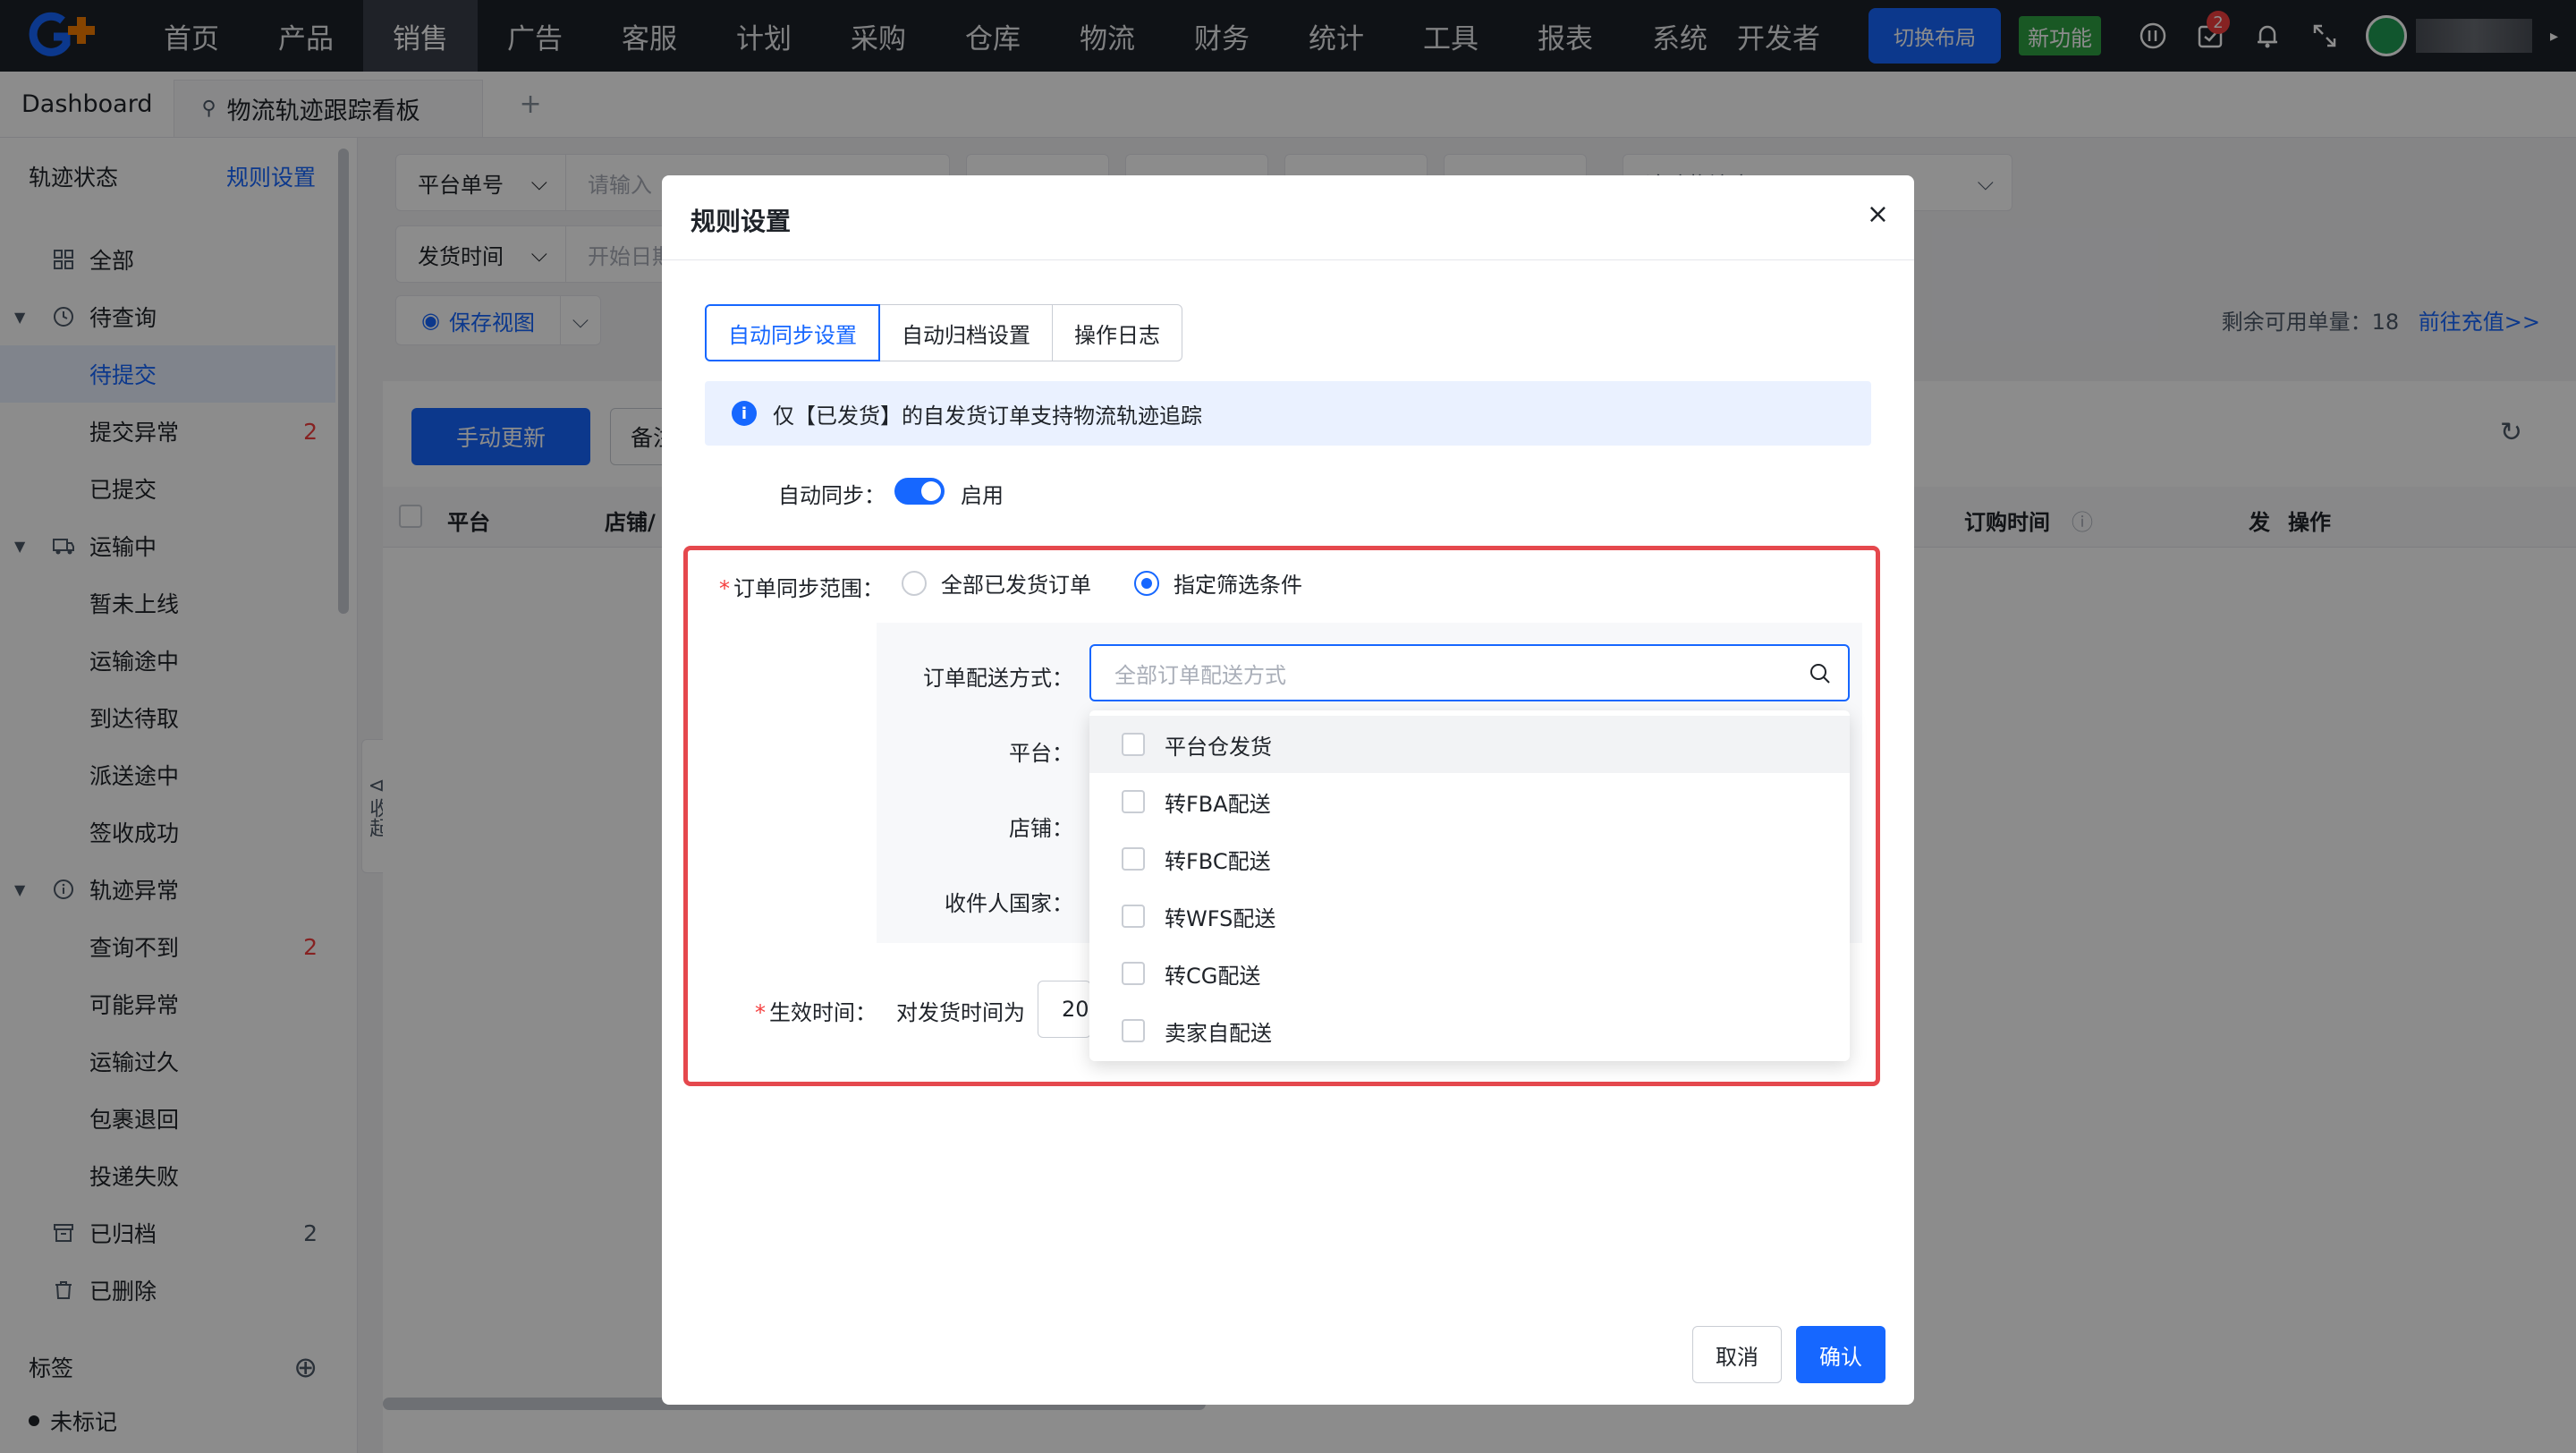  Describe the element at coordinates (1878, 214) in the screenshot. I see `close-icon: ×` at that location.